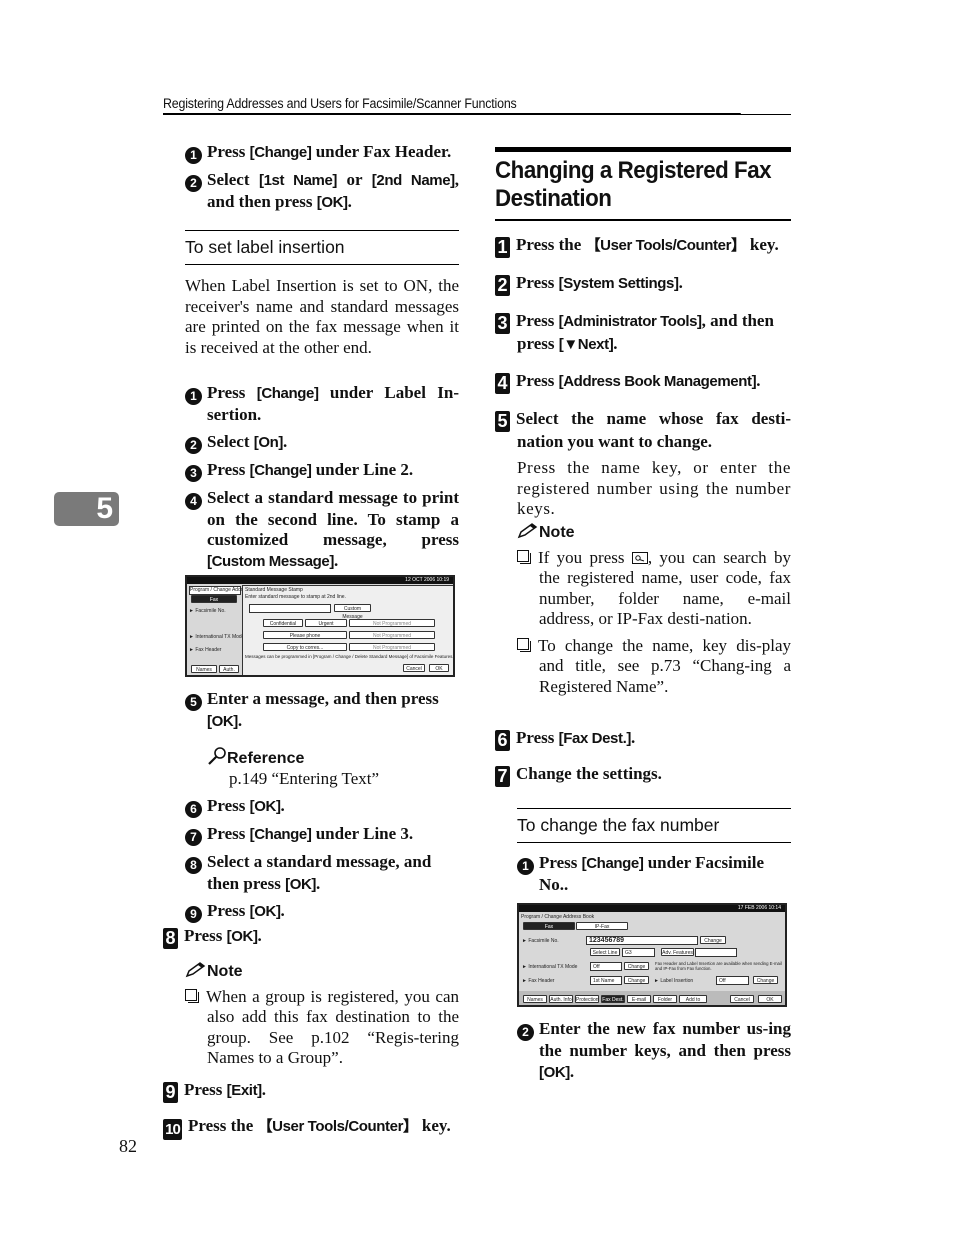 Image resolution: width=954 pixels, height=1235 pixels. What do you see at coordinates (193, 809) in the screenshot?
I see `step-number-6: 6` at bounding box center [193, 809].